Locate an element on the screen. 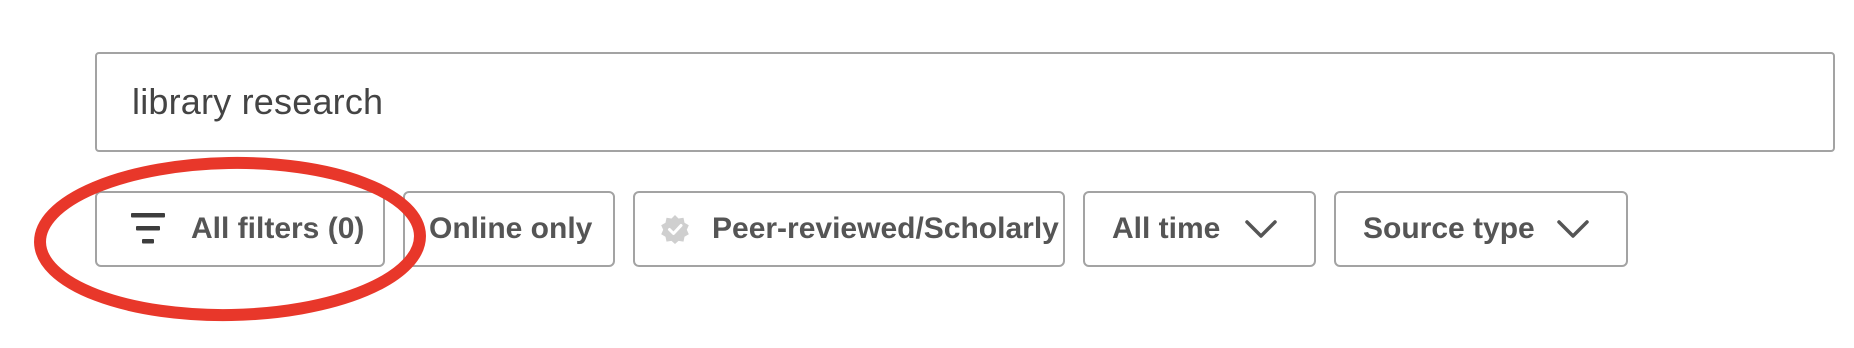 This screenshot has height=348, width=1854. source-type-dropdown: Source type is located at coordinates (1481, 229).